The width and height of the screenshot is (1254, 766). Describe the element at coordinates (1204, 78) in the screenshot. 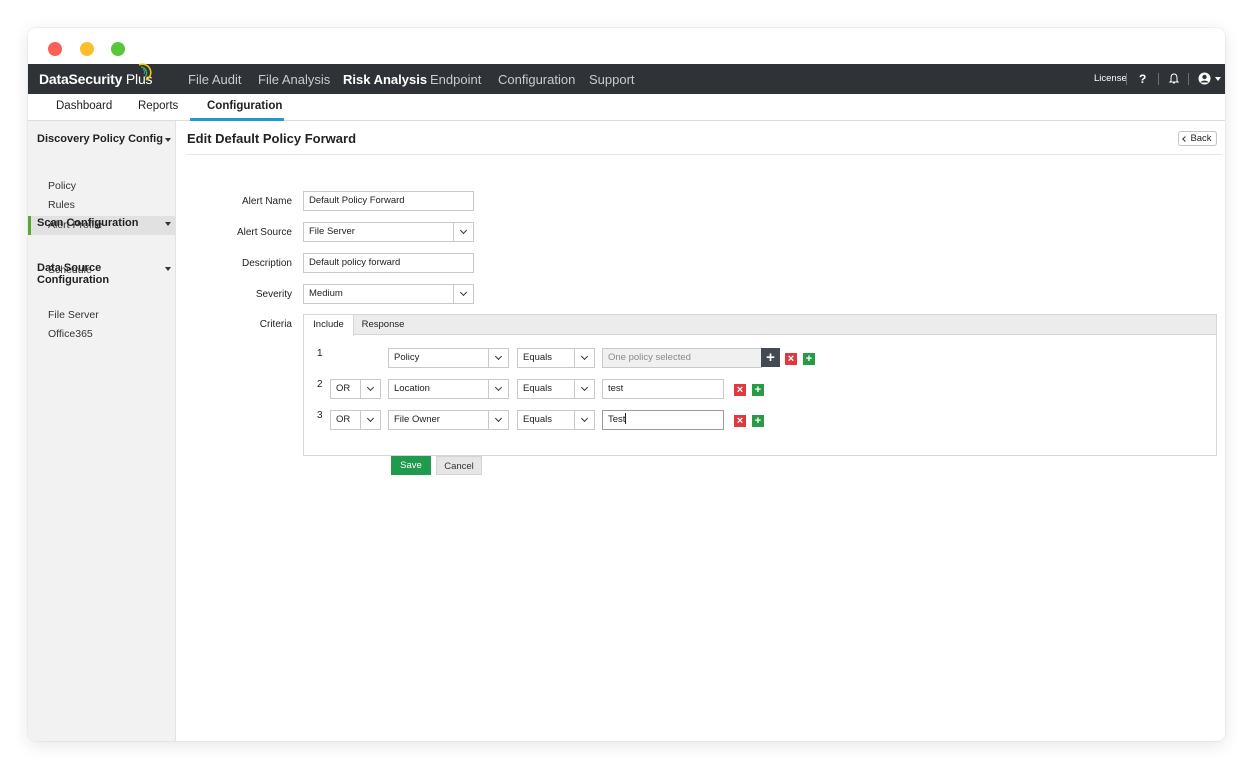

I see `user-avatar-icon` at that location.